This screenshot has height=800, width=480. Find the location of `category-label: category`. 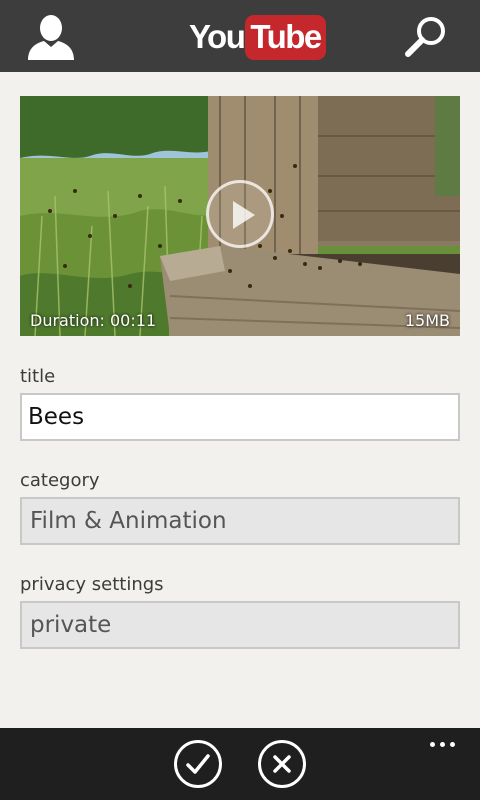

category-label: category is located at coordinates (60, 480).